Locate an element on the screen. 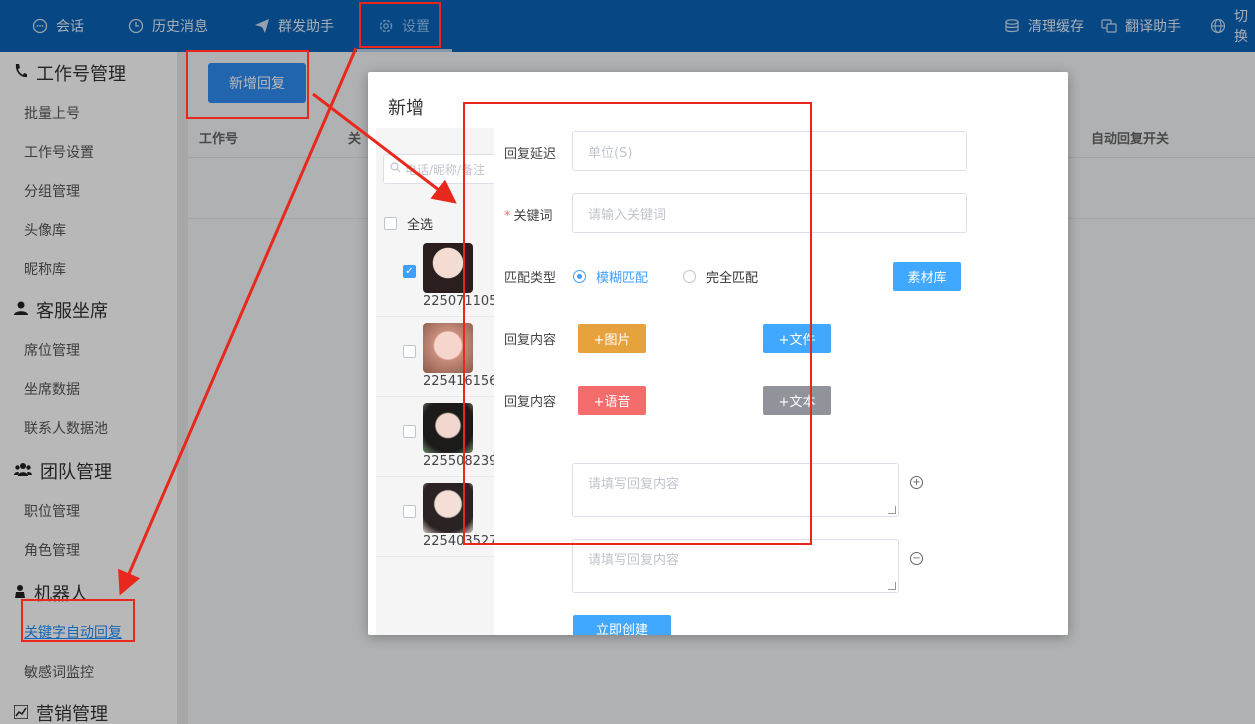  annotation-box-add-button is located at coordinates (247, 84).